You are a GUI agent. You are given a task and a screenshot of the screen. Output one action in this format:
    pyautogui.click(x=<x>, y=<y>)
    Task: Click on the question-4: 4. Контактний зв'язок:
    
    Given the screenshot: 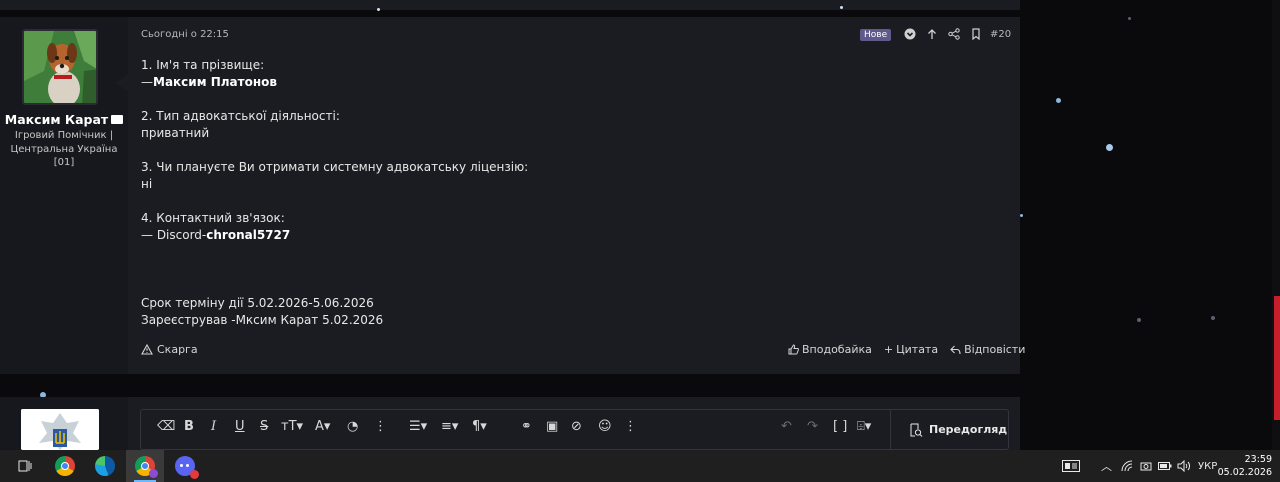 What is the action you would take?
    pyautogui.click(x=213, y=218)
    